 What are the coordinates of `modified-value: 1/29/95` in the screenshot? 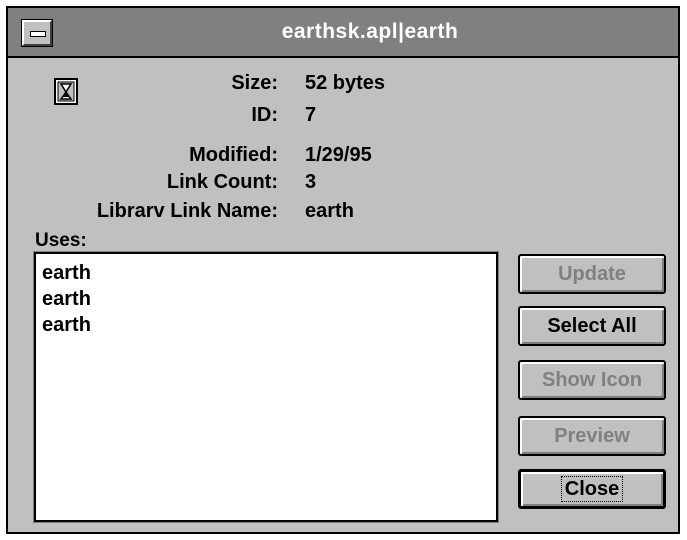 It's located at (338, 155).